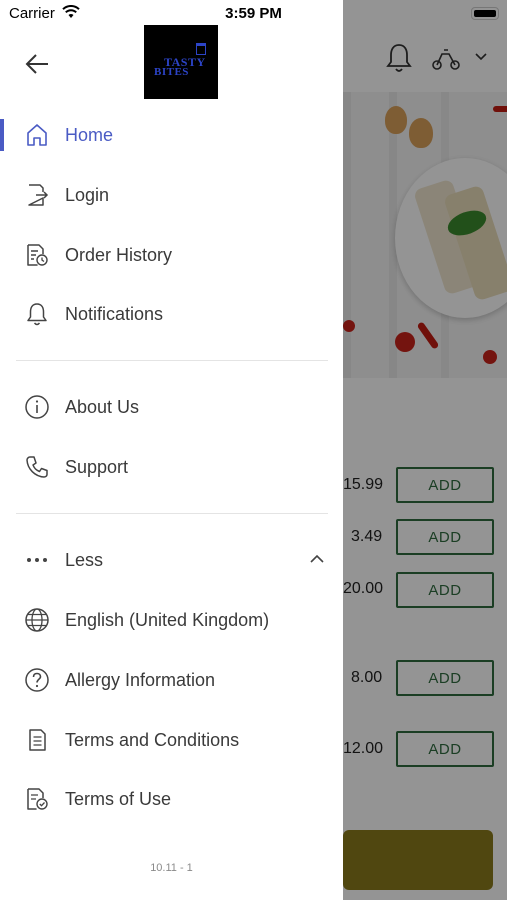 This screenshot has width=507, height=900. What do you see at coordinates (38, 195) in the screenshot?
I see `login-icon` at bounding box center [38, 195].